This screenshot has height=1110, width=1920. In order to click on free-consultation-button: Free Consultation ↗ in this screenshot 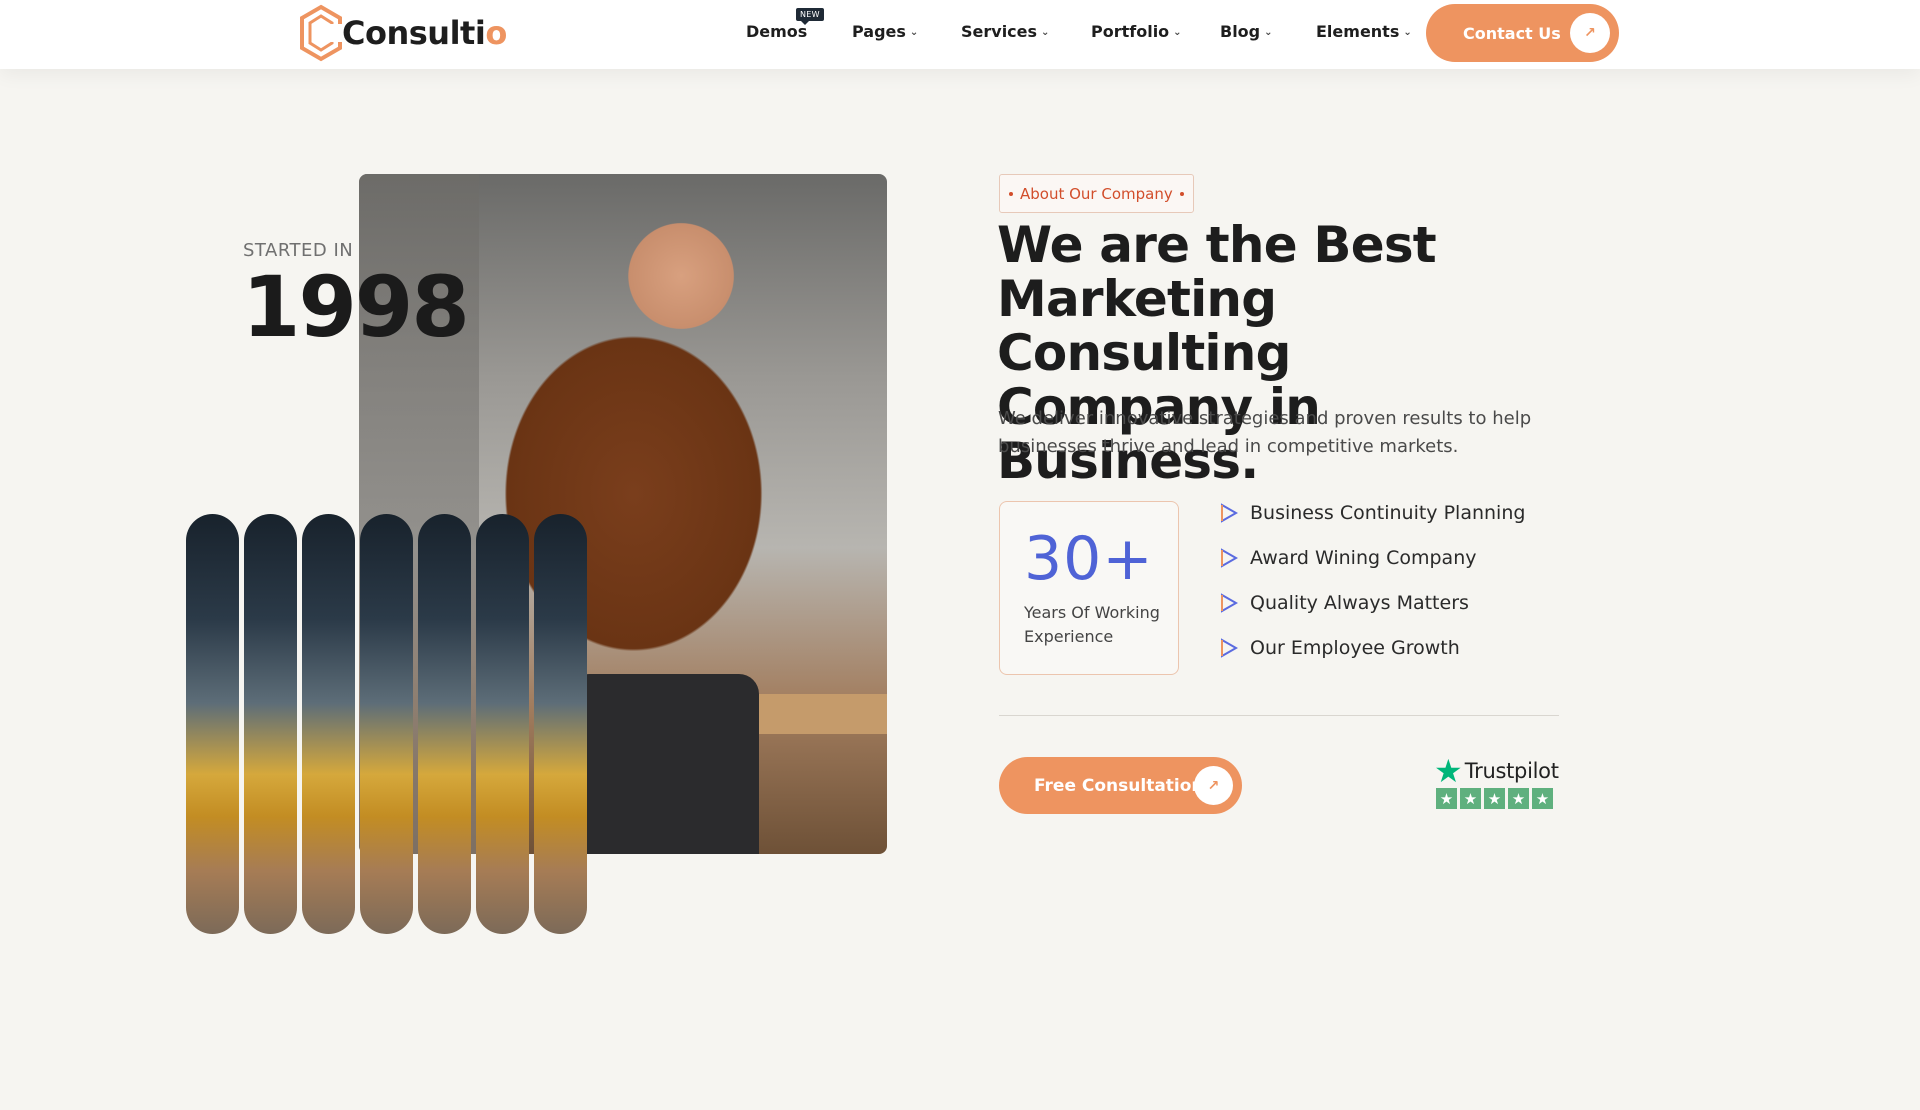, I will do `click(1120, 785)`.